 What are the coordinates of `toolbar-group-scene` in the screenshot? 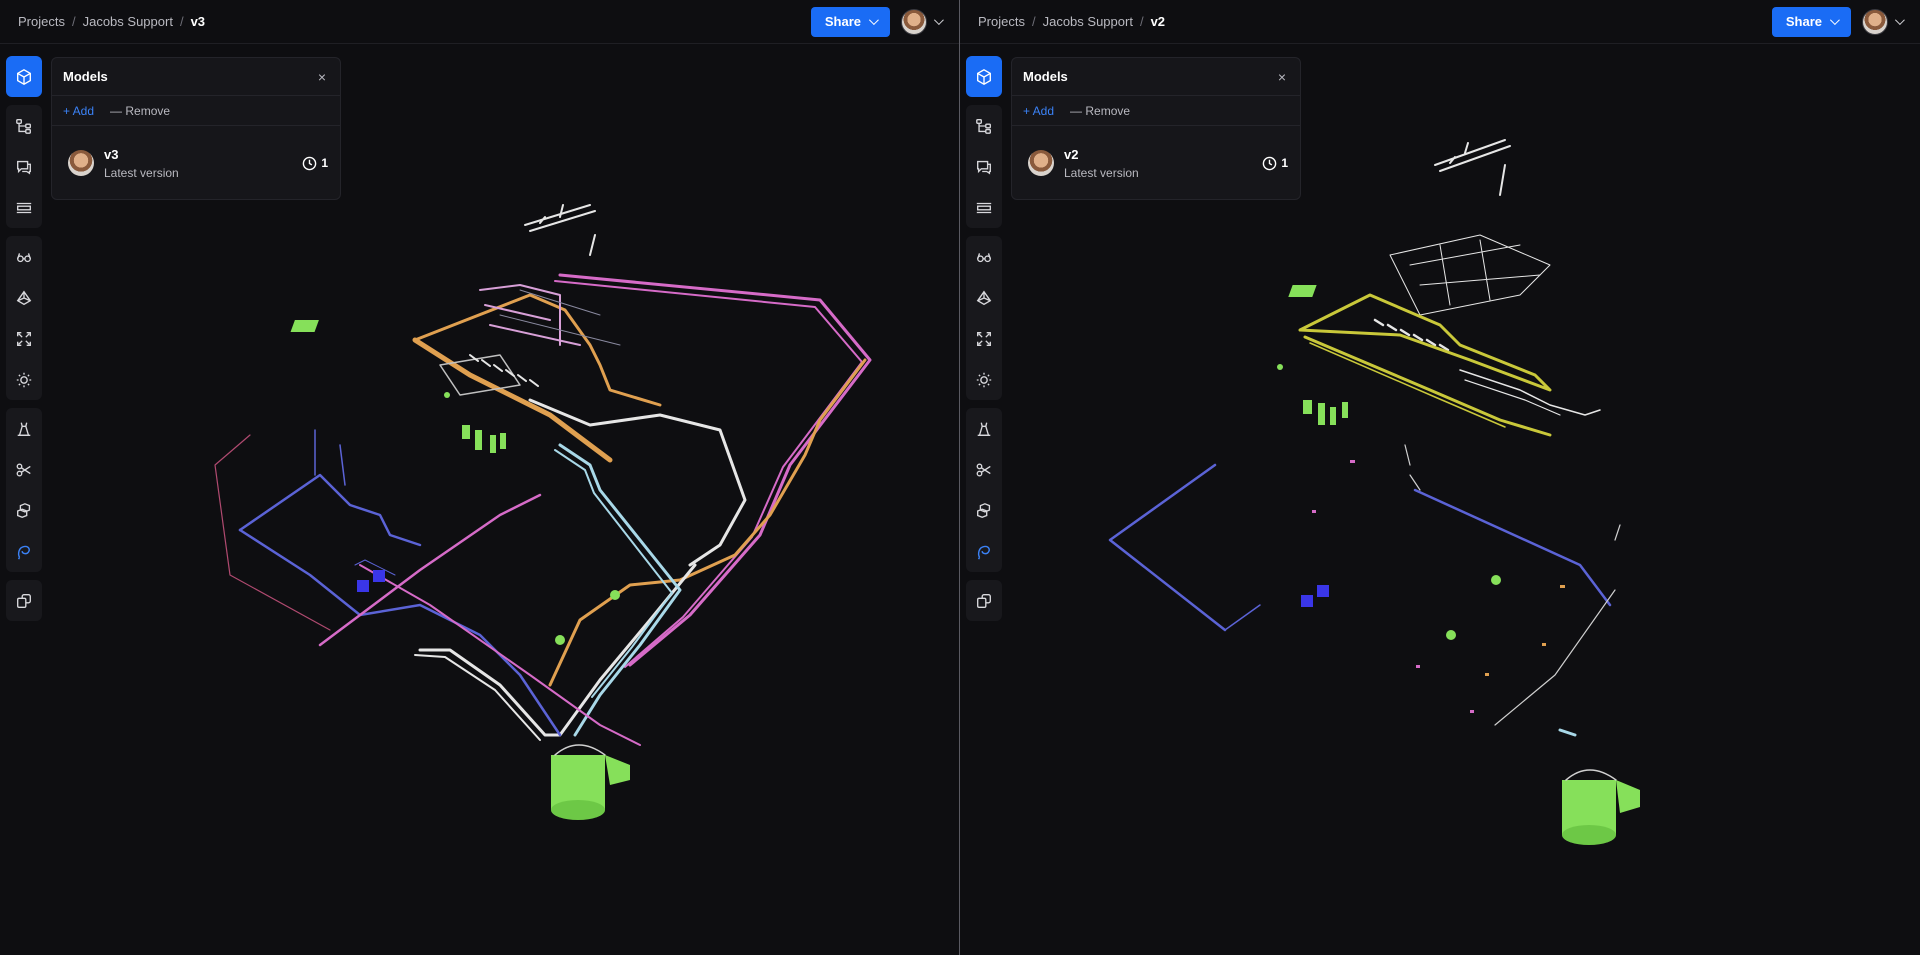 It's located at (984, 166).